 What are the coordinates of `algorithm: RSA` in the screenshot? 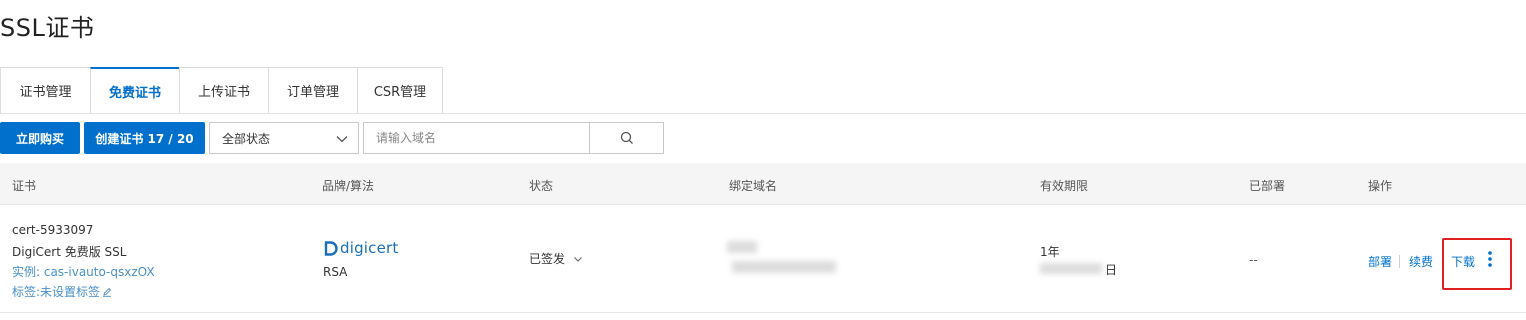 It's located at (335, 272).